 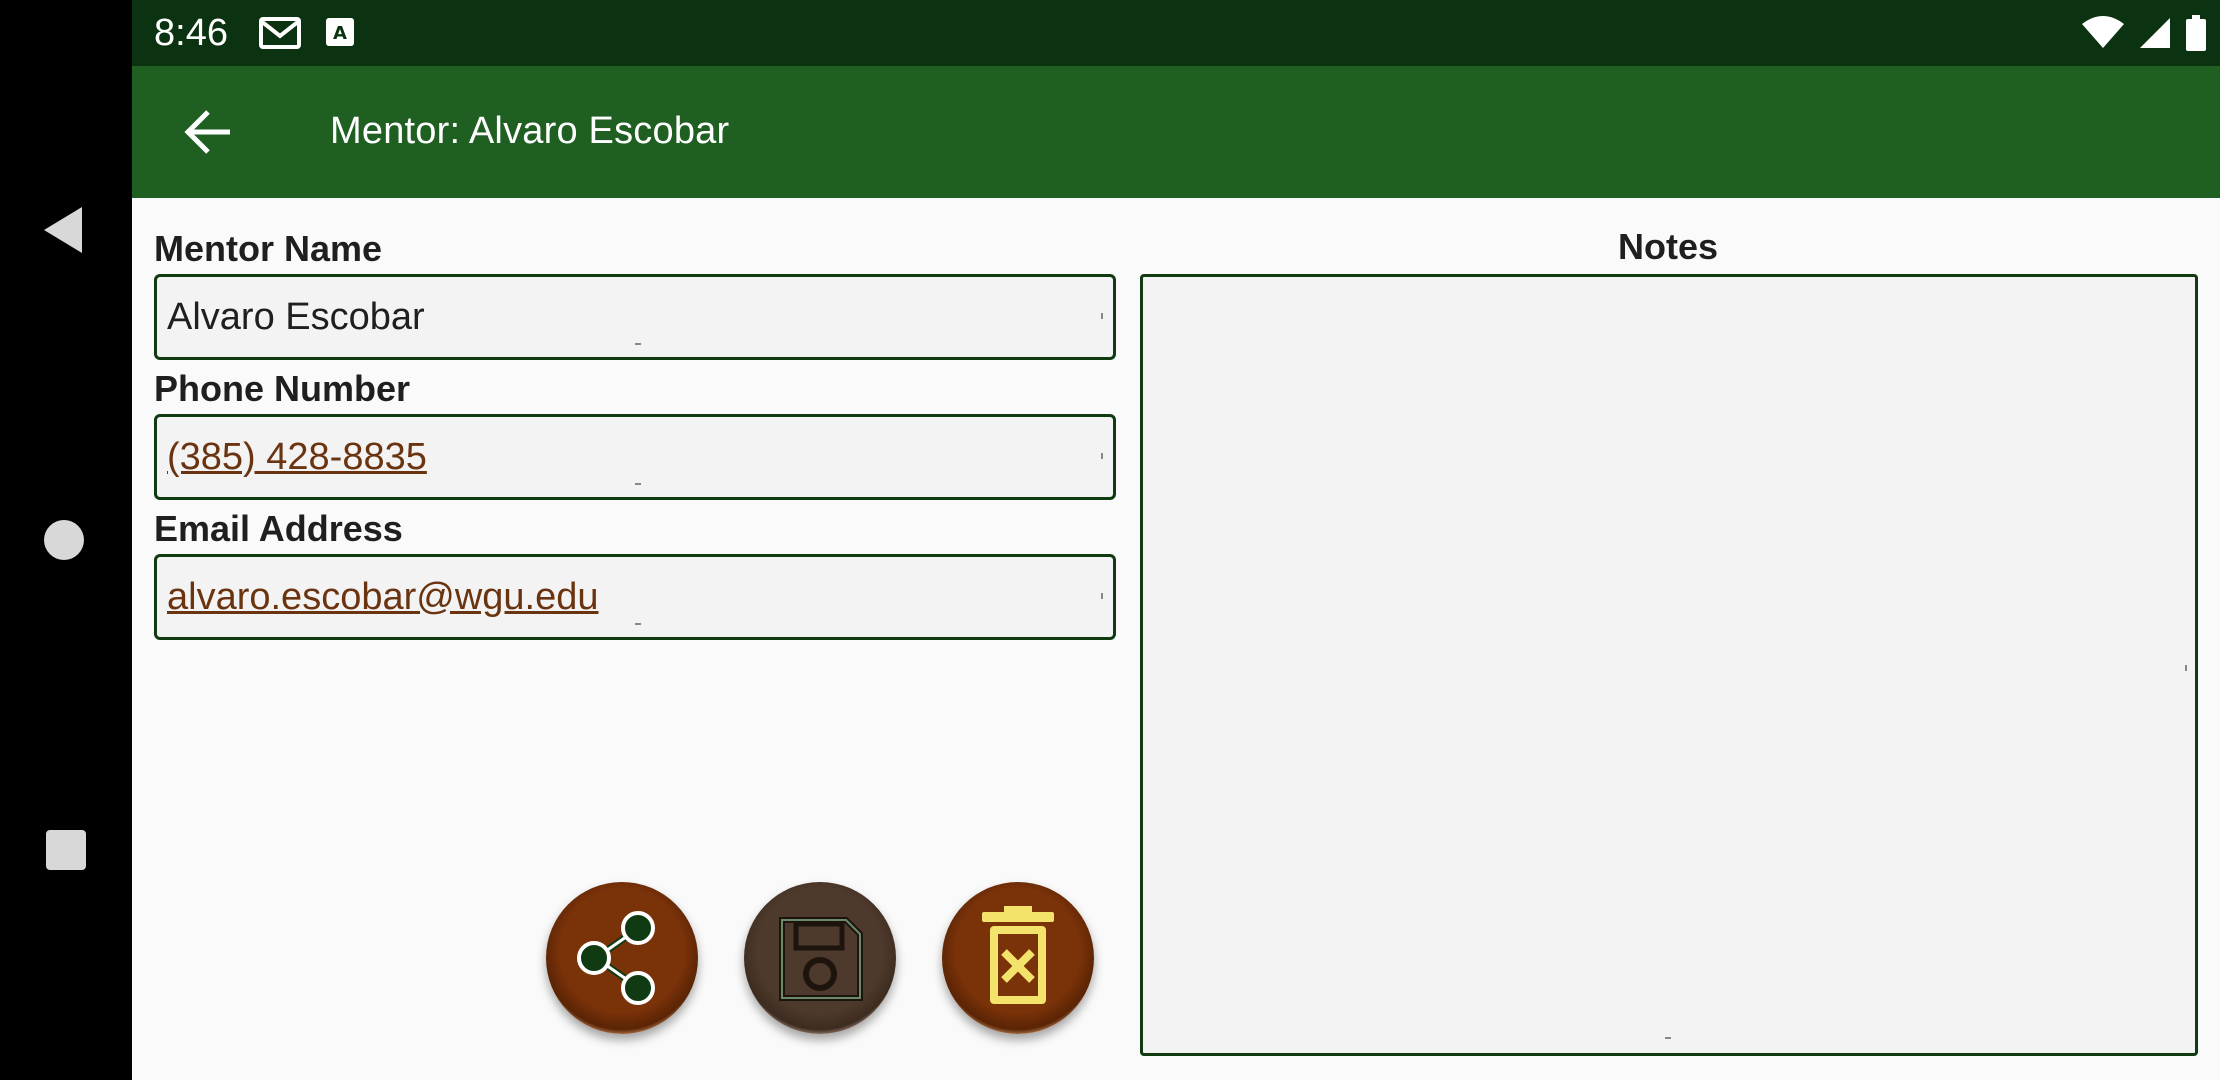 I want to click on email-address-link: alvaro.escobar@wgu.edu, so click(x=383, y=597).